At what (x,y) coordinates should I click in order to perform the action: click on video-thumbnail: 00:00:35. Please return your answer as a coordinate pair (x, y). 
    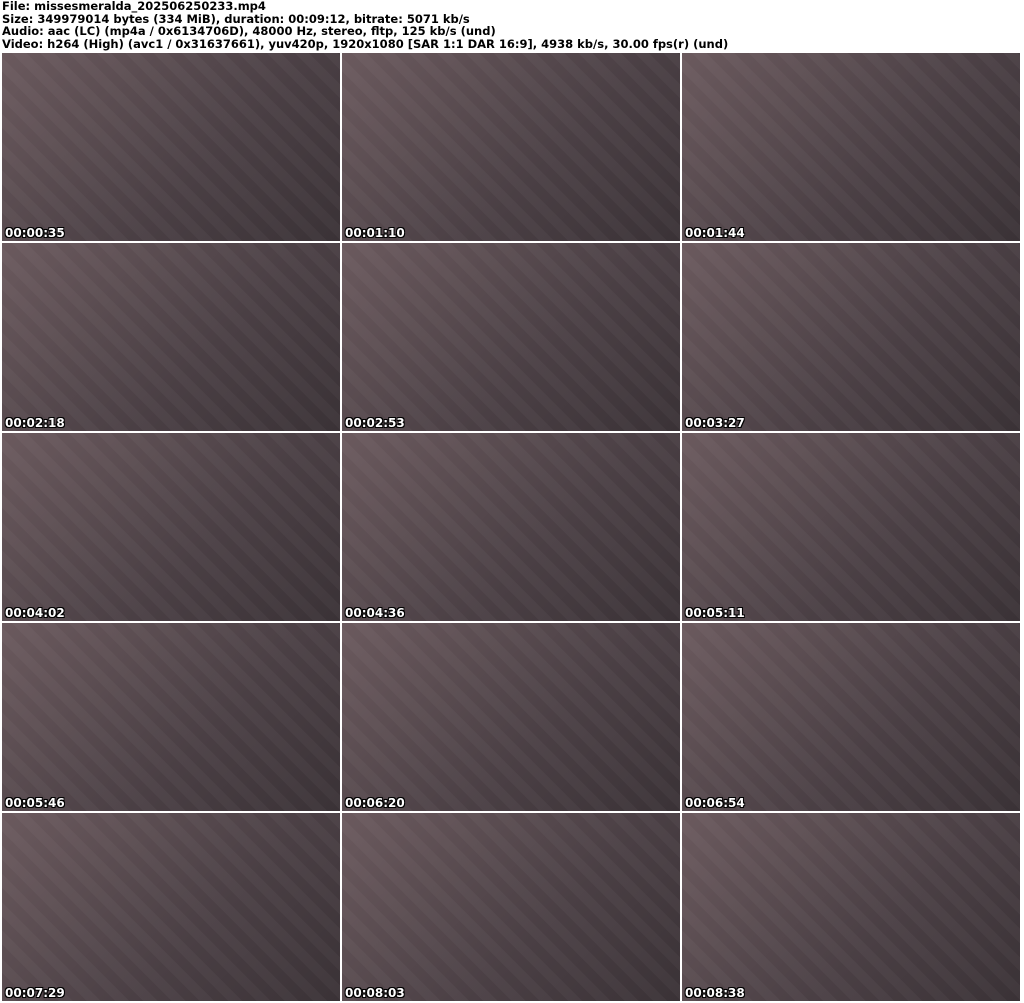
    Looking at the image, I should click on (171, 147).